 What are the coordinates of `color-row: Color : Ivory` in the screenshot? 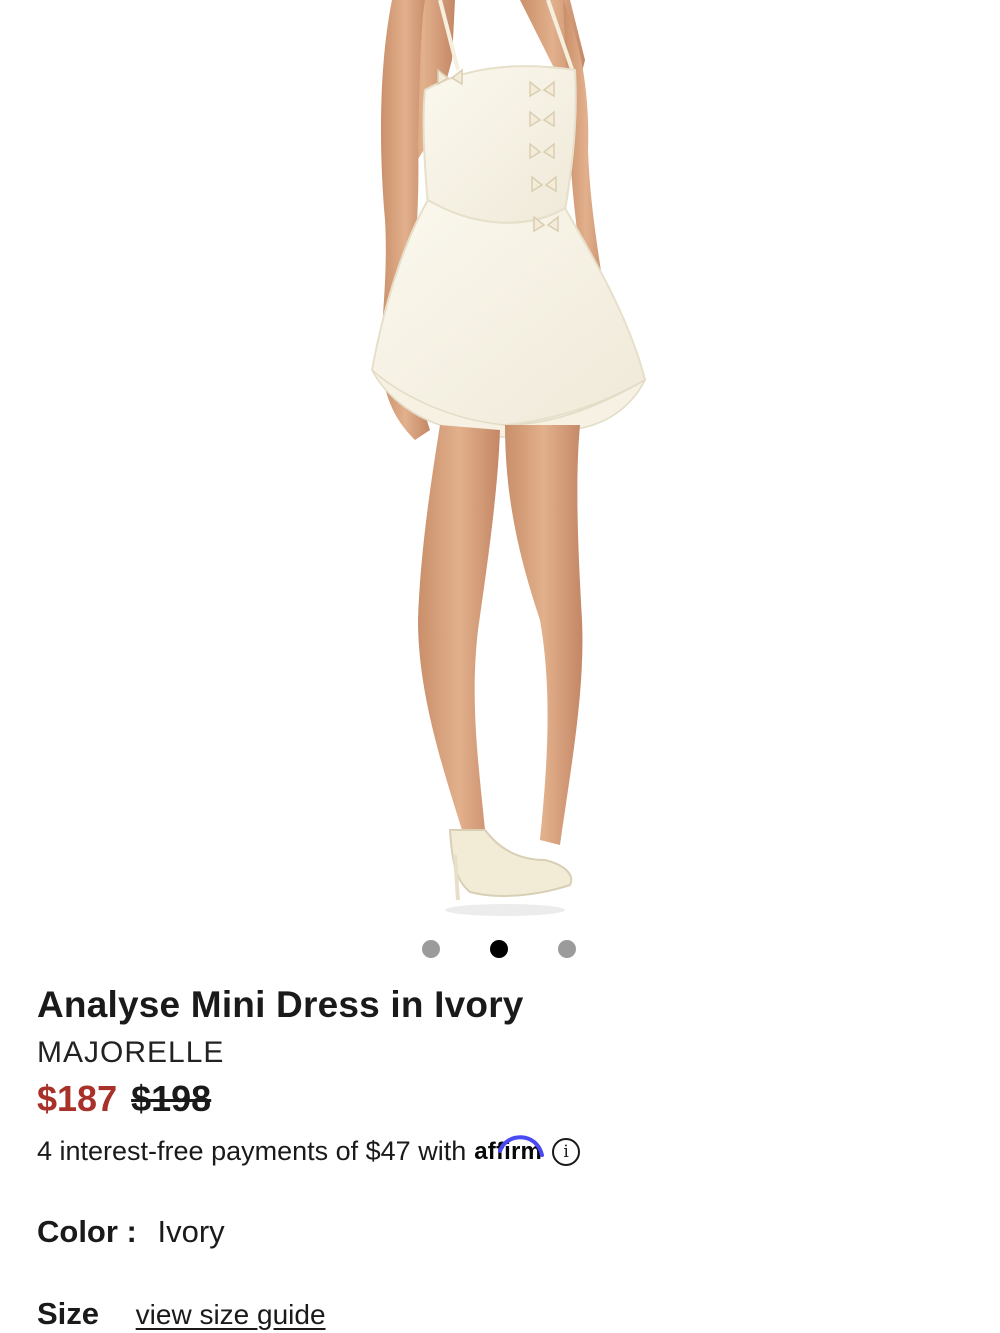 It's located at (131, 1232).